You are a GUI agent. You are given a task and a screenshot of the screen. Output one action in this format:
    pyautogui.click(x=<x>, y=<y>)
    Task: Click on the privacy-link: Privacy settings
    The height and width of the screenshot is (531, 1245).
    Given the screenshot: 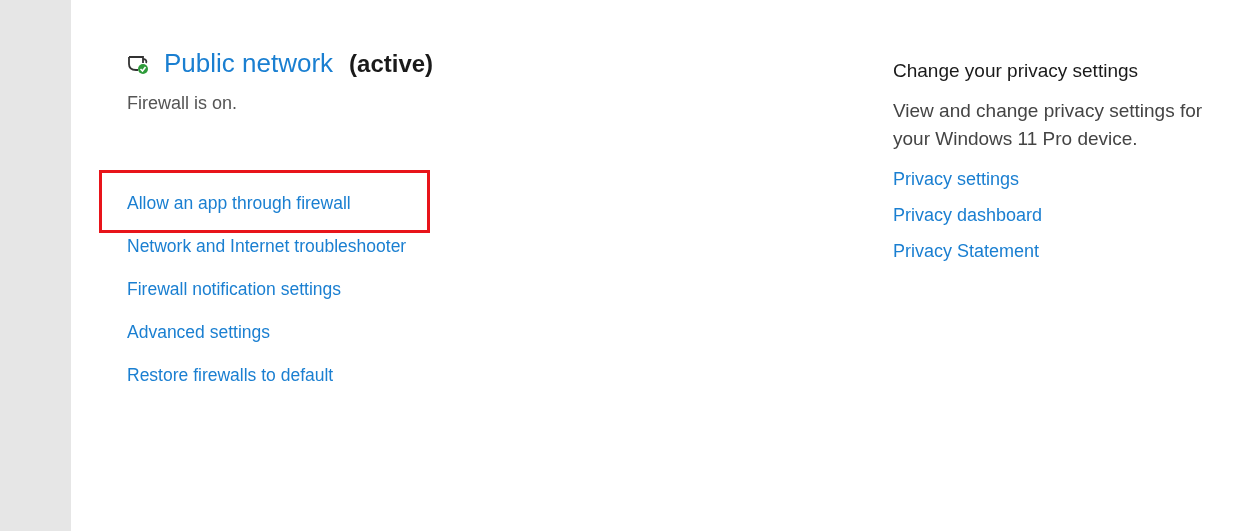 What is the action you would take?
    pyautogui.click(x=956, y=179)
    